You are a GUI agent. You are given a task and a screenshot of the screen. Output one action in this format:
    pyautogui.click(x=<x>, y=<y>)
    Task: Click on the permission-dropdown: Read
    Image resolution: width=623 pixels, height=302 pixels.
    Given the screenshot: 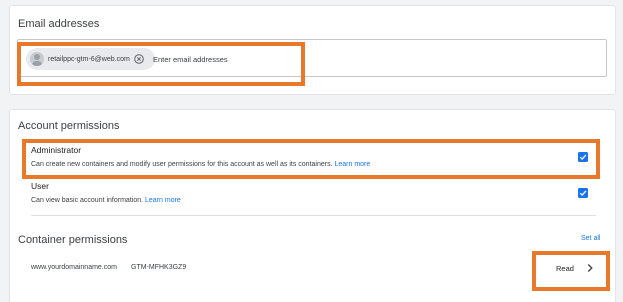 What is the action you would take?
    pyautogui.click(x=579, y=268)
    